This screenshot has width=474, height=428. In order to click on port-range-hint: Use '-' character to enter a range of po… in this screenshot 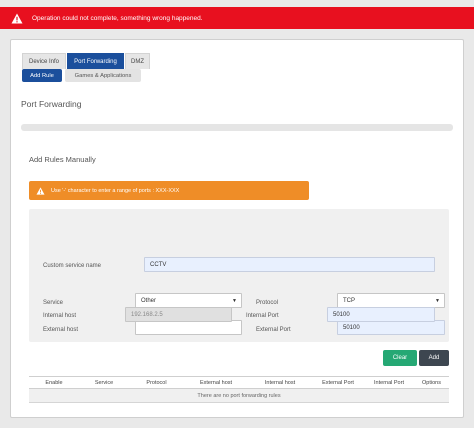, I will do `click(169, 190)`.